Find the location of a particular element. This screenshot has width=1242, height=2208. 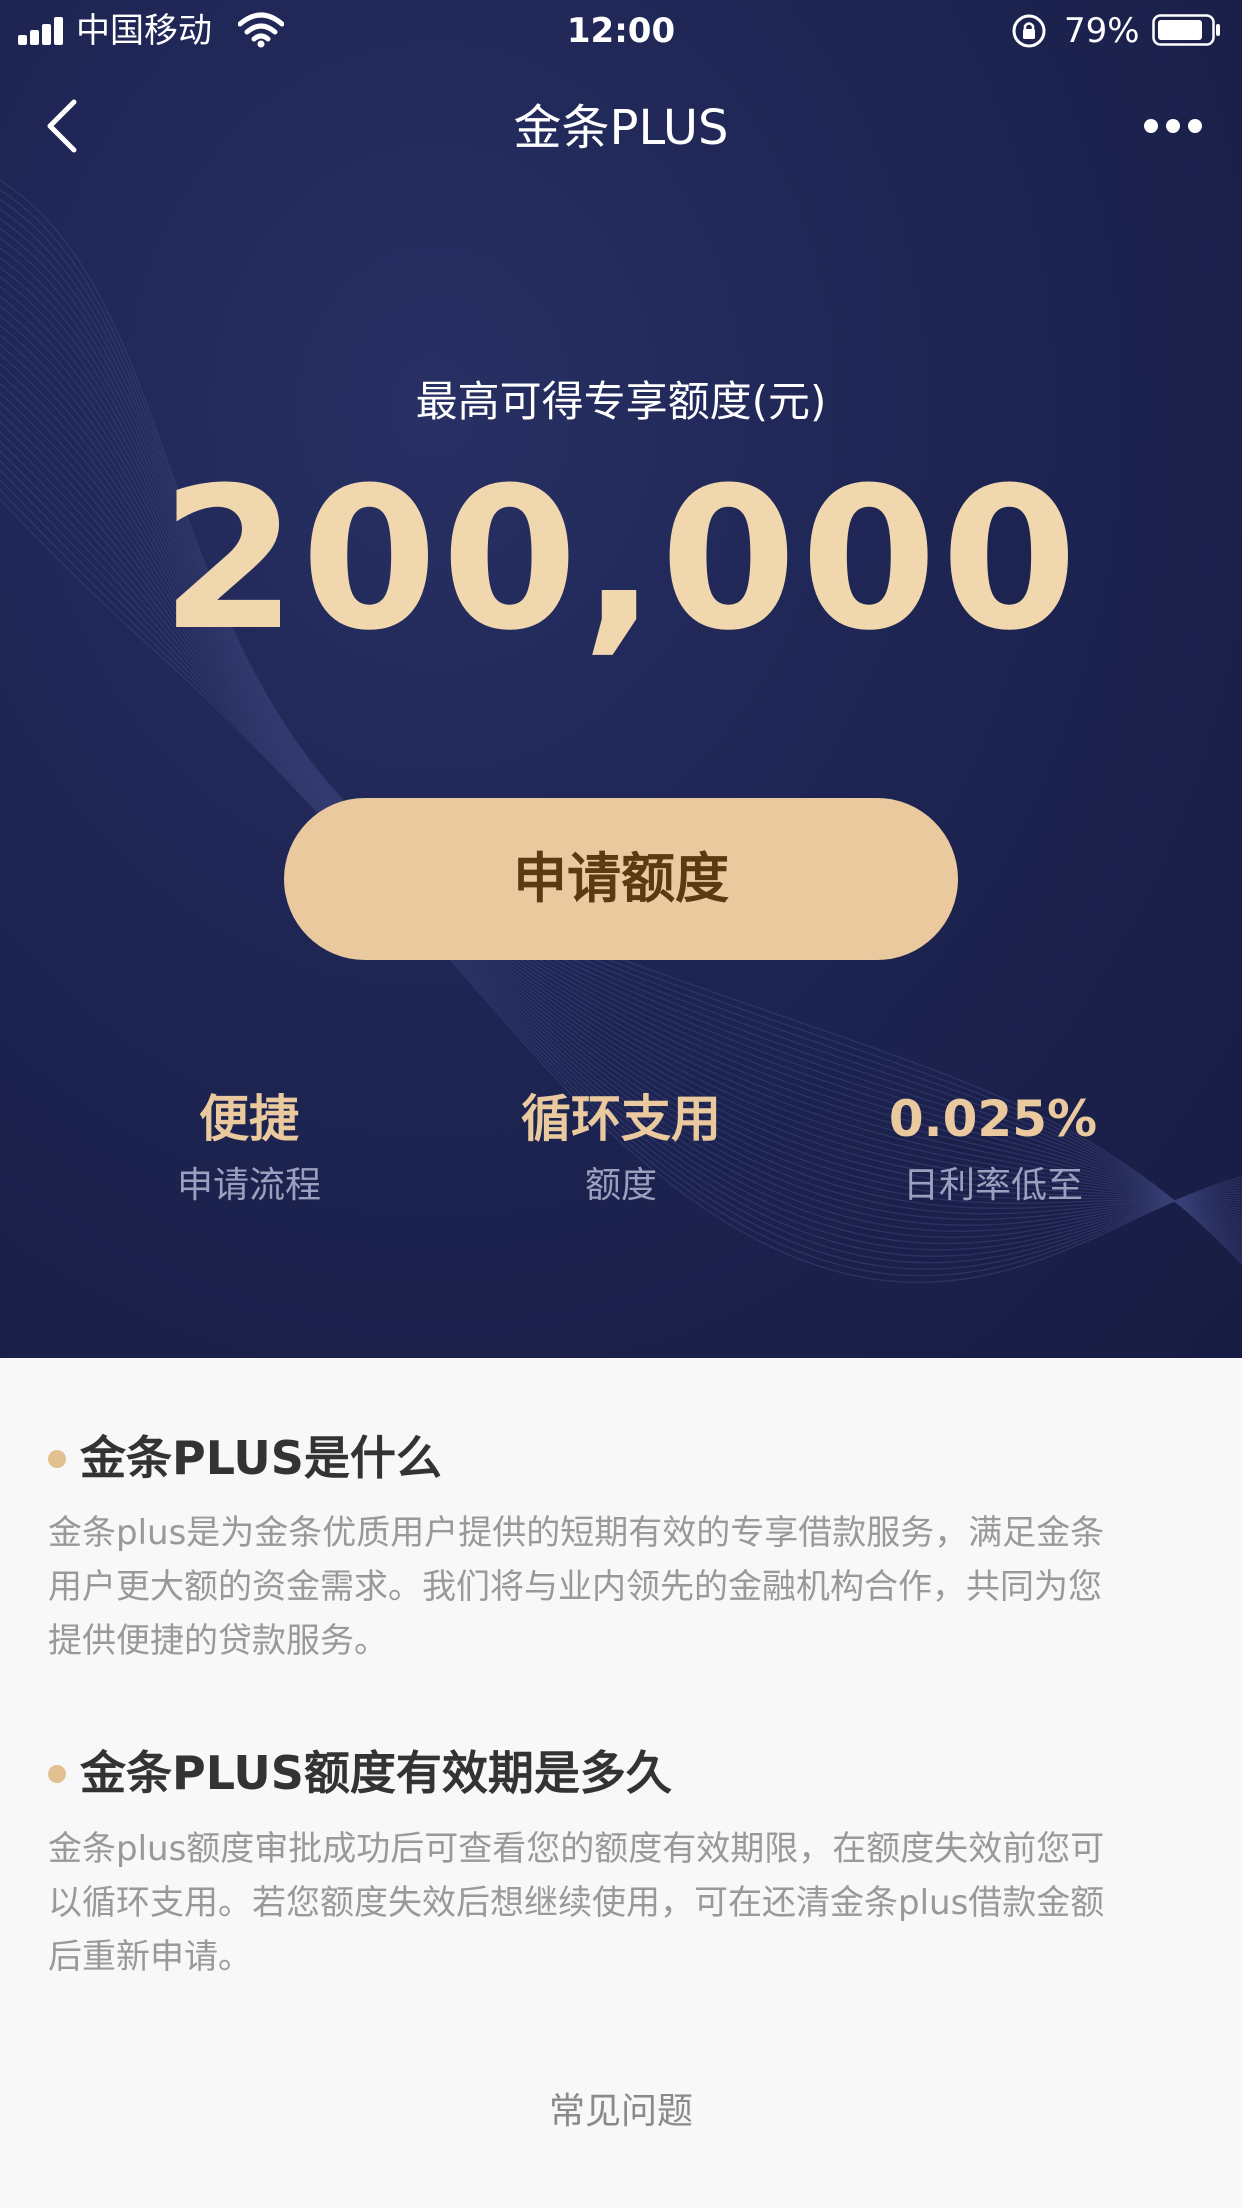

feature-convenient: 便捷 申请流程 is located at coordinates (249, 1148).